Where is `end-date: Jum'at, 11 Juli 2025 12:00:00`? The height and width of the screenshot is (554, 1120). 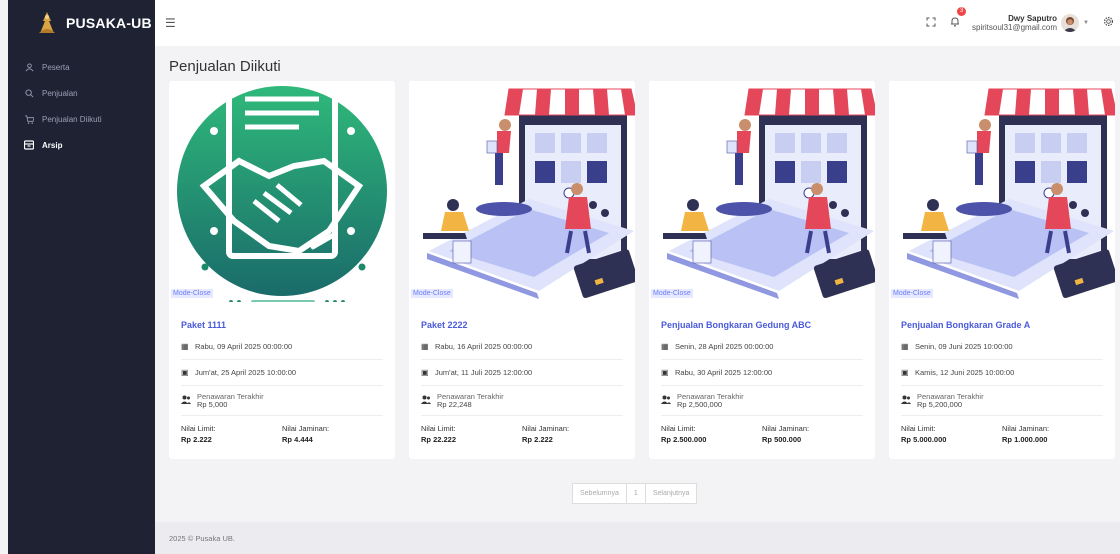 end-date: Jum'at, 11 Juli 2025 12:00:00 is located at coordinates (484, 372).